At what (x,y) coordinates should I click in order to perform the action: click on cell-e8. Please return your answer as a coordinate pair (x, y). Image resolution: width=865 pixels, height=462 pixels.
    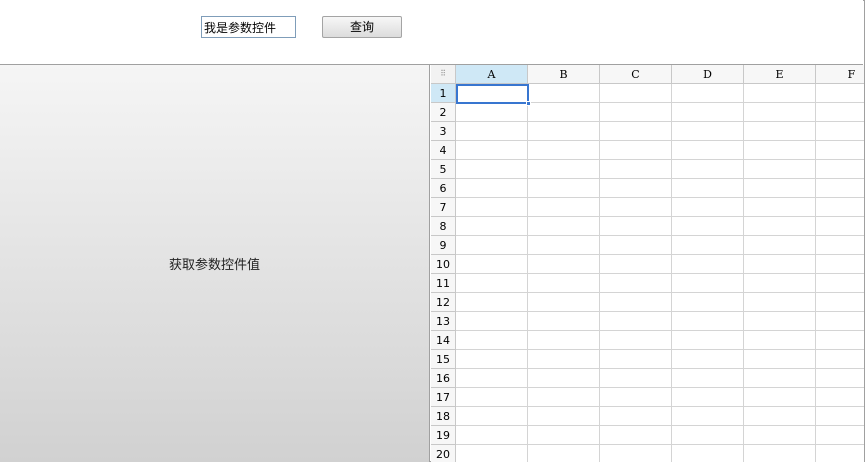
    Looking at the image, I should click on (780, 226).